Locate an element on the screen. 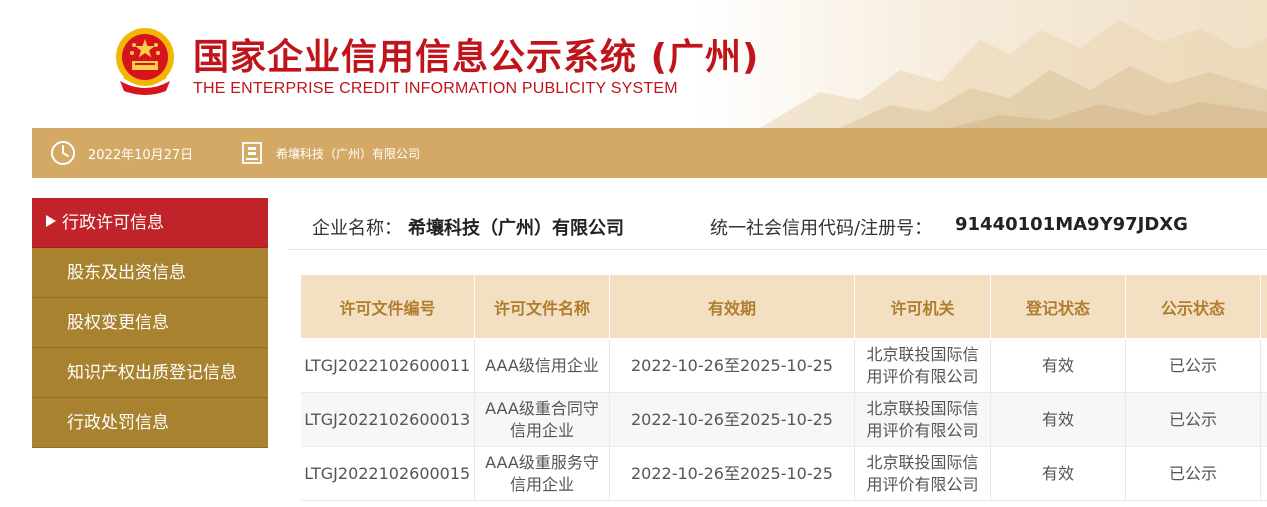 This screenshot has height=507, width=1267. table-header-row: 许可文件编号 许可文件名称 有效期 许可机关 登记状态 公示状态 is located at coordinates (783, 306).